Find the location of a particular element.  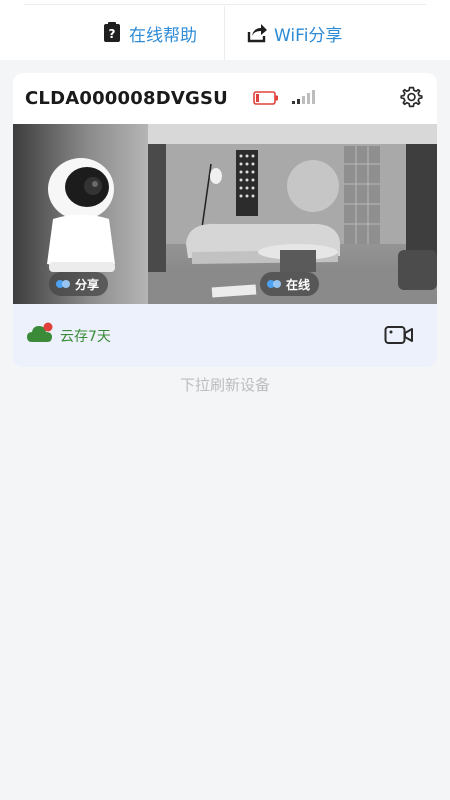

top-toolbar: ? 在线帮助 WiFi分享 is located at coordinates (225, 30).